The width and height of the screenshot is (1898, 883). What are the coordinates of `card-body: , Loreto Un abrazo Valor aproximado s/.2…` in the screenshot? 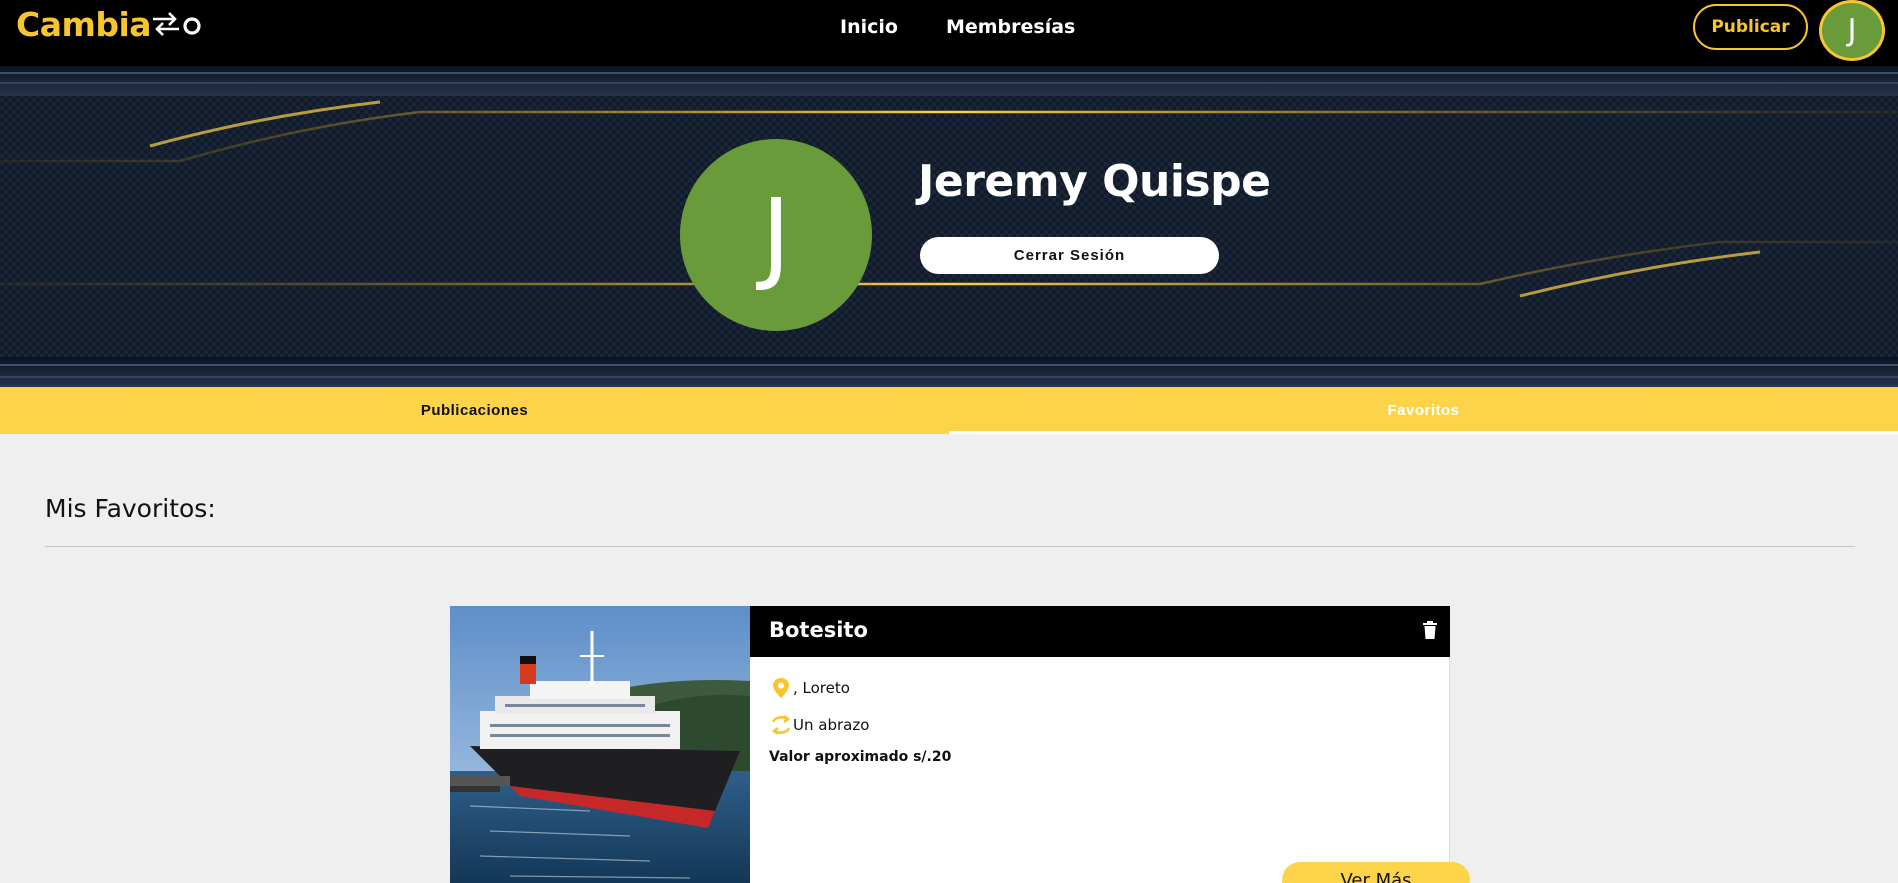 It's located at (1110, 770).